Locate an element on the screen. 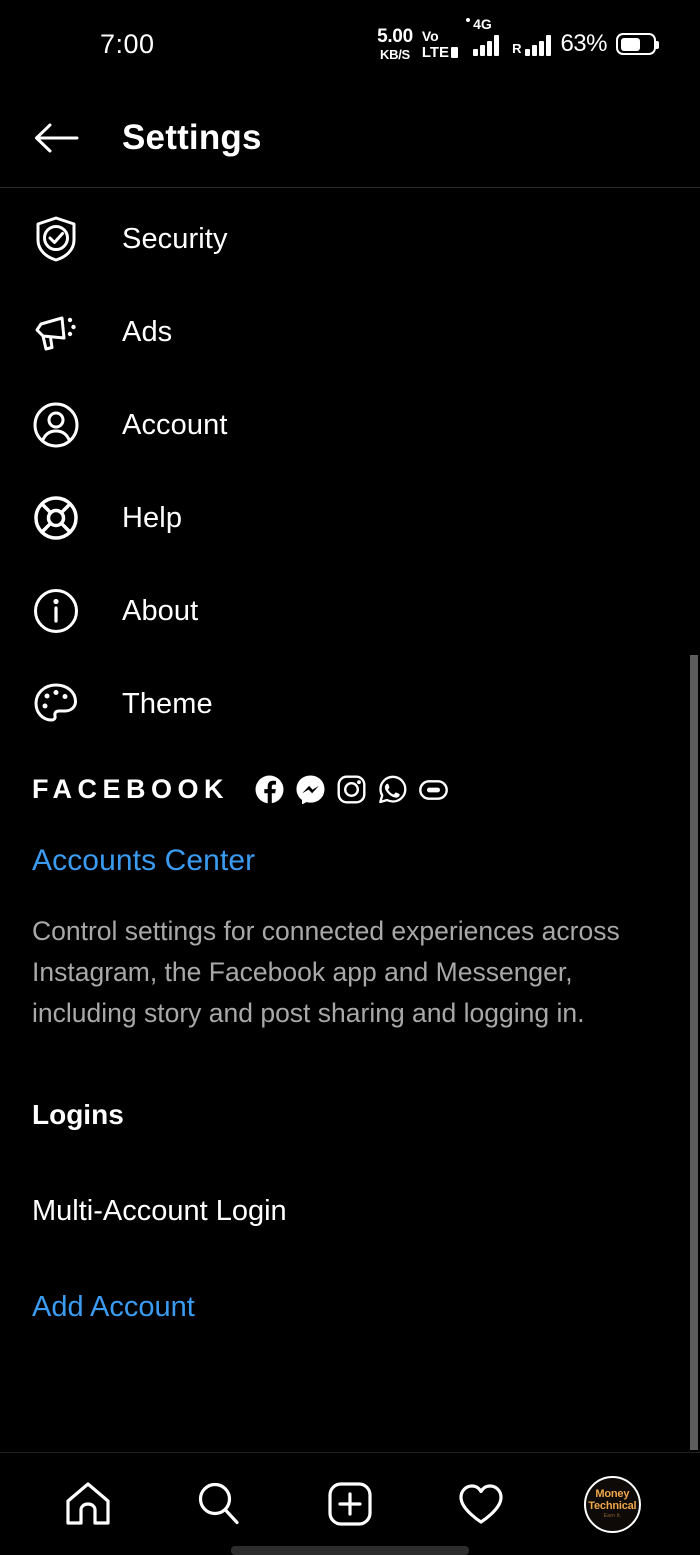 The width and height of the screenshot is (700, 1555). battery-percent-label: 63% is located at coordinates (583, 43).